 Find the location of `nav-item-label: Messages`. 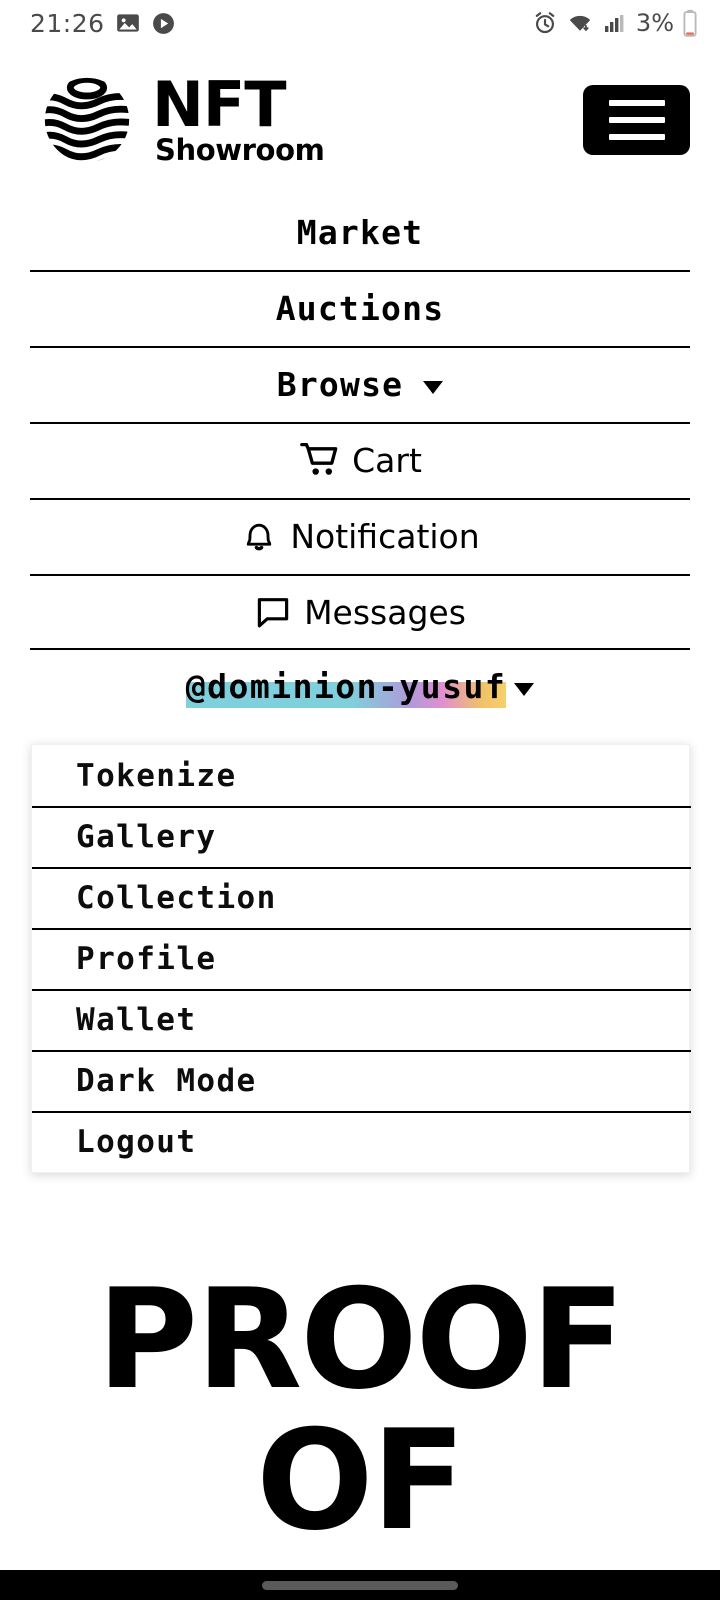

nav-item-label: Messages is located at coordinates (385, 612).